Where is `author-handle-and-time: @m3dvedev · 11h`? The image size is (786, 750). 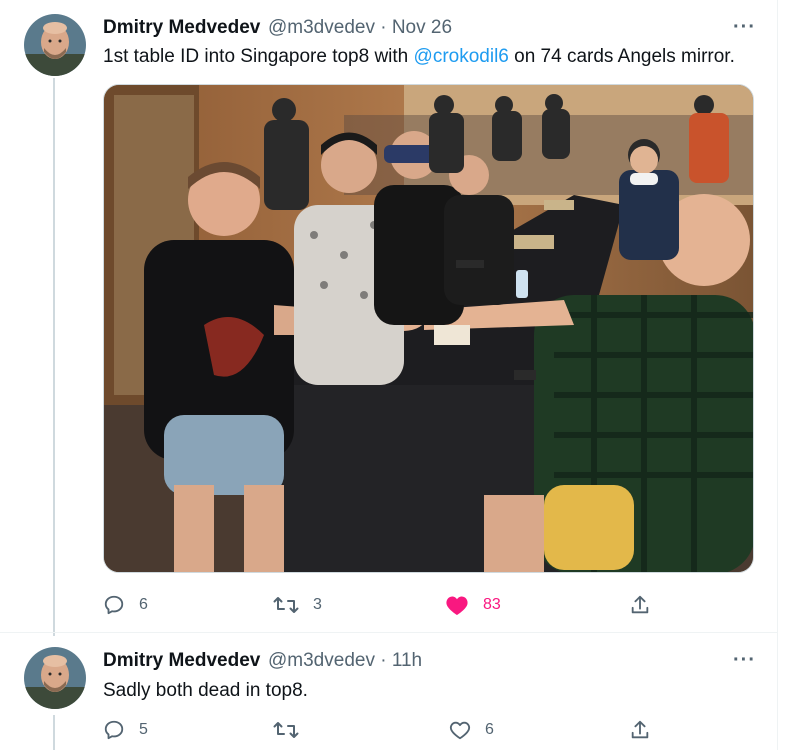
author-handle-and-time: @m3dvedev · 11h is located at coordinates (345, 661).